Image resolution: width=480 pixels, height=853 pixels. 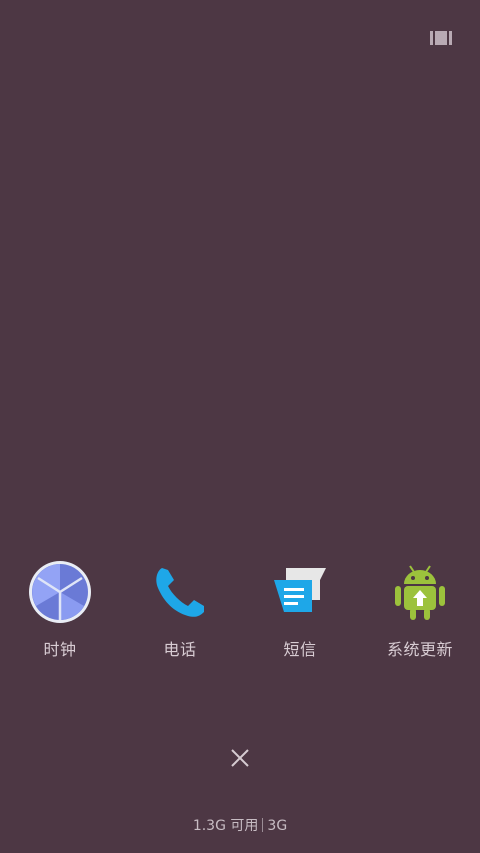 I want to click on app-clock: 时钟, so click(x=60, y=610).